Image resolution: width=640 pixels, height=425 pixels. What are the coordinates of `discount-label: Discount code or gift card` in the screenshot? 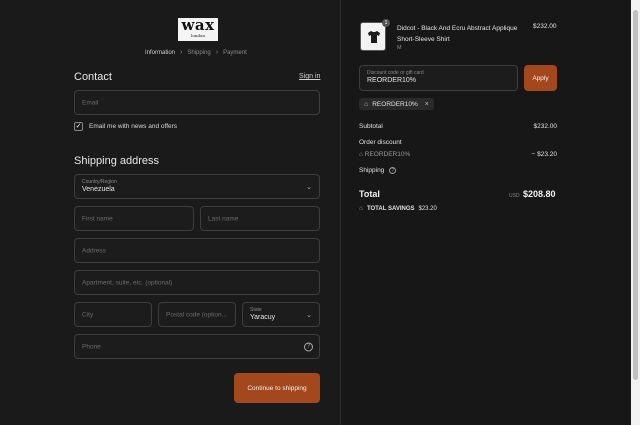 It's located at (395, 73).